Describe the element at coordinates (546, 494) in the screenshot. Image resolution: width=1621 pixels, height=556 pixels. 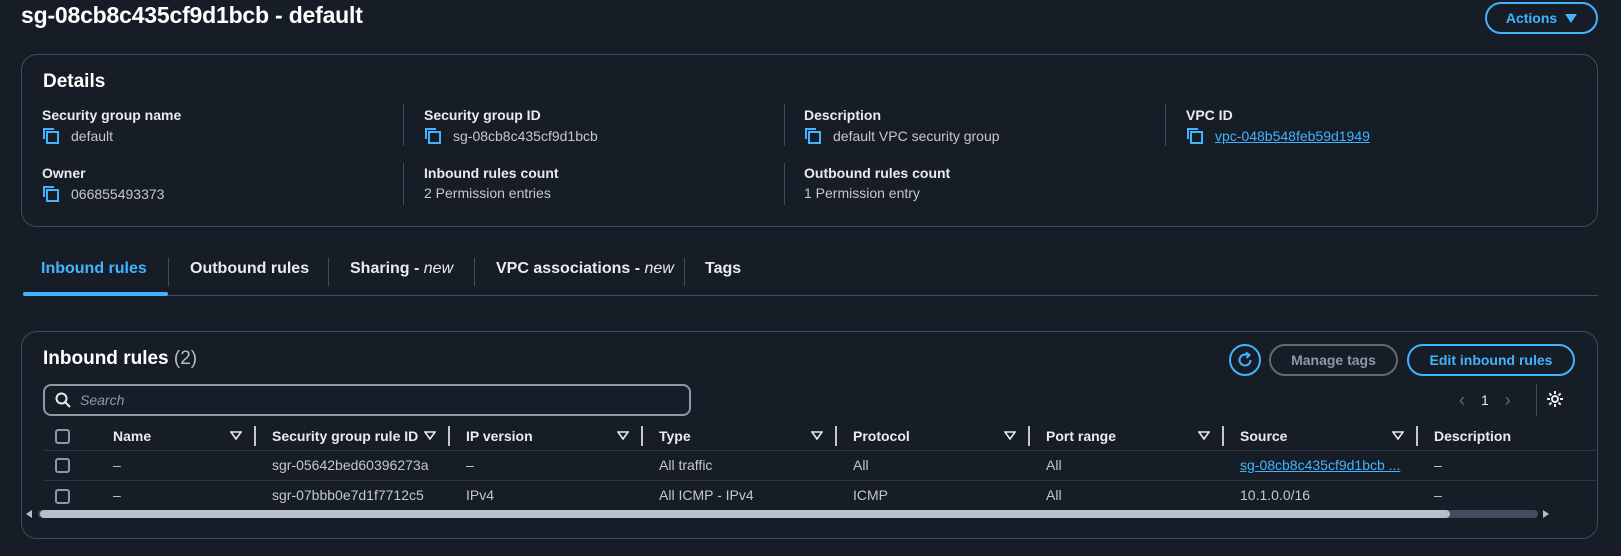
I see `cell-ip-version: IPv4` at that location.